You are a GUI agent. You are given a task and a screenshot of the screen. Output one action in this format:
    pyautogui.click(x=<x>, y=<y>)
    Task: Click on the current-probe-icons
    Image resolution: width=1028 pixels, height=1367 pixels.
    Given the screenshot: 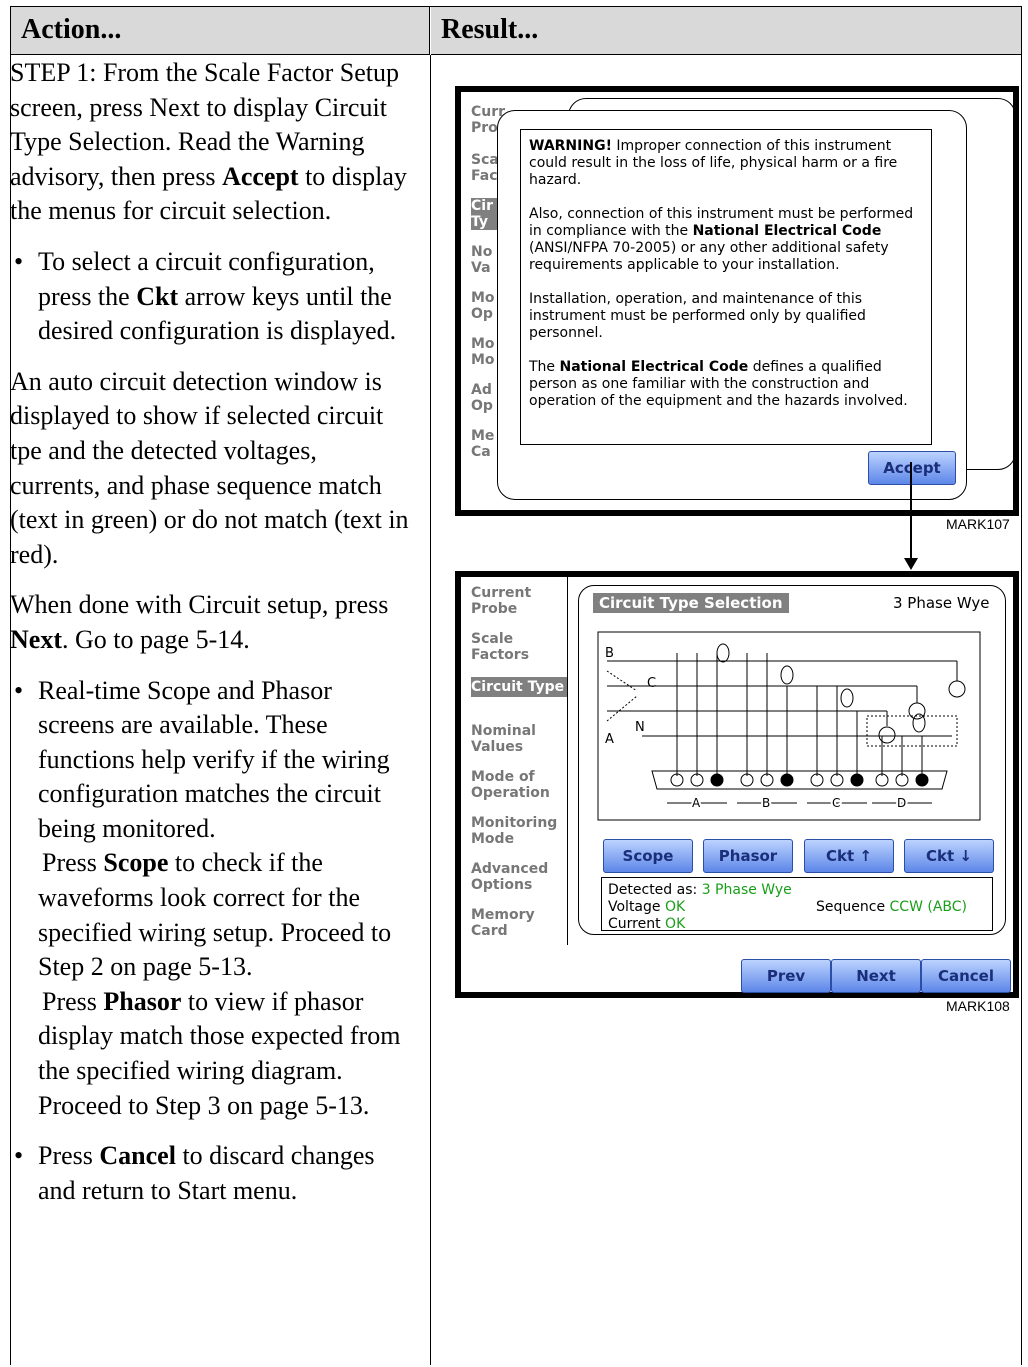 What is the action you would take?
    pyautogui.click(x=821, y=688)
    